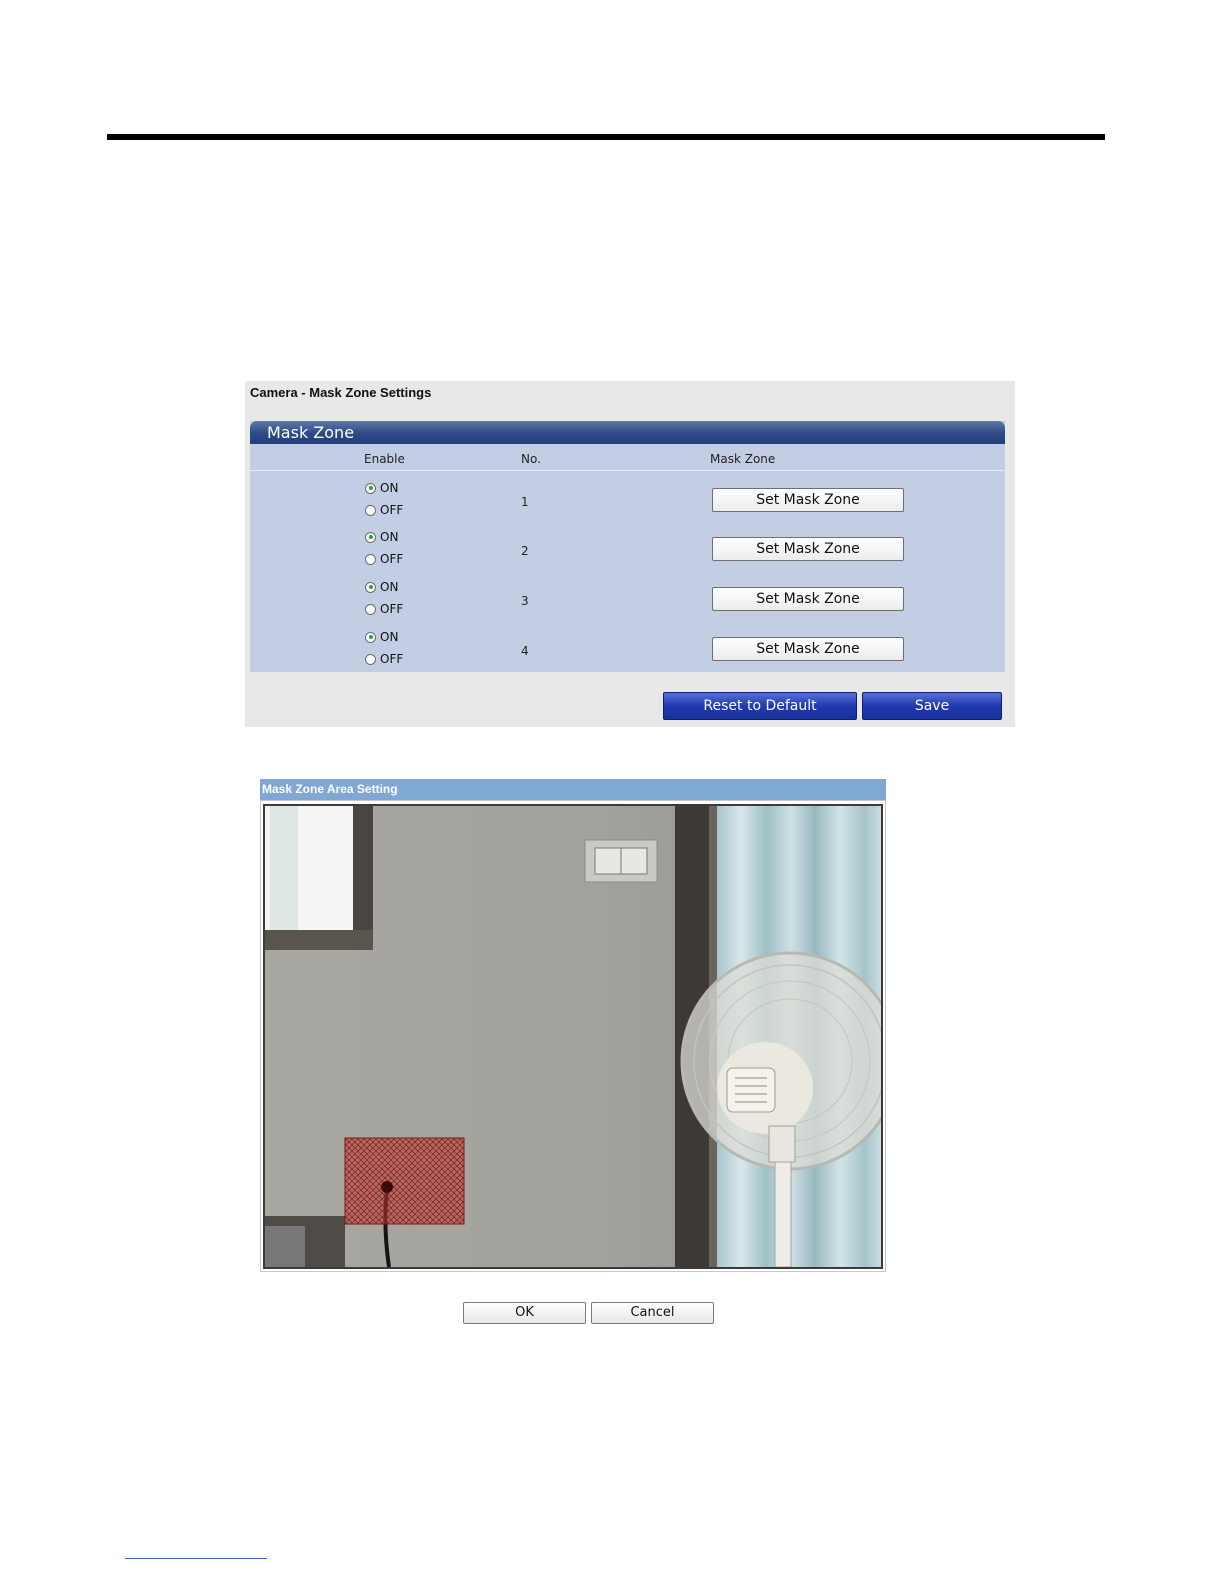 Image resolution: width=1224 pixels, height=1584 pixels. Describe the element at coordinates (743, 459) in the screenshot. I see `column-header-mask-zone: Mask Zone` at that location.